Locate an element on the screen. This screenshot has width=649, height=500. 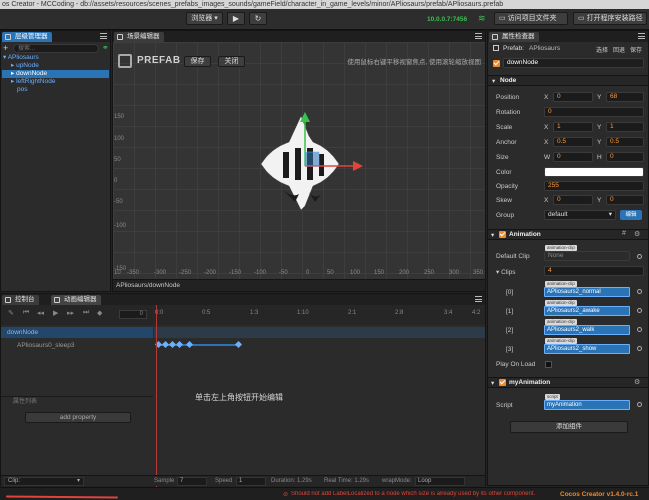
current-frame-field: 0 is located at coordinates (133, 314).